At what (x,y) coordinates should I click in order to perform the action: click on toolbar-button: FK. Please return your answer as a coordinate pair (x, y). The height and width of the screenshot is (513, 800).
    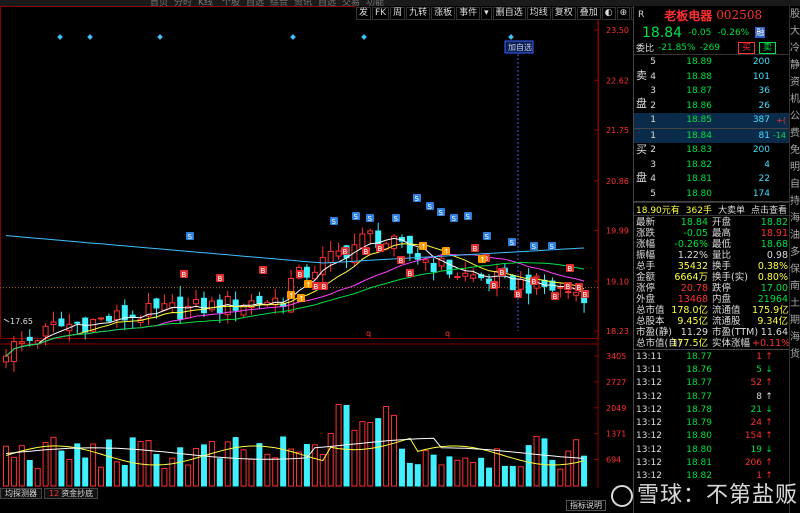
    Looking at the image, I should click on (381, 13).